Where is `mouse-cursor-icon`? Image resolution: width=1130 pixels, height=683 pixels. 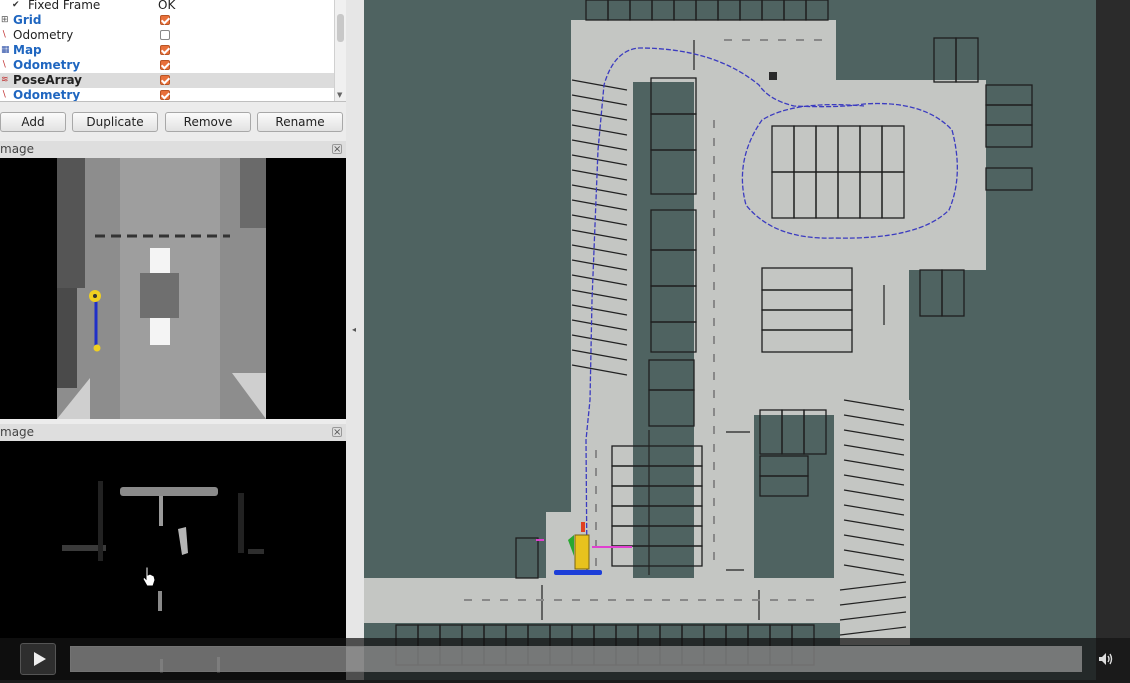 mouse-cursor-icon is located at coordinates (149, 576).